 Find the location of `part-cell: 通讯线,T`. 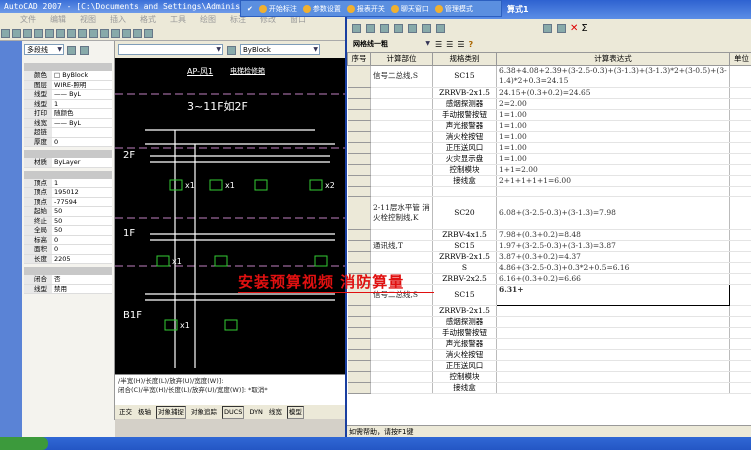

part-cell: 通讯线,T is located at coordinates (401, 246).